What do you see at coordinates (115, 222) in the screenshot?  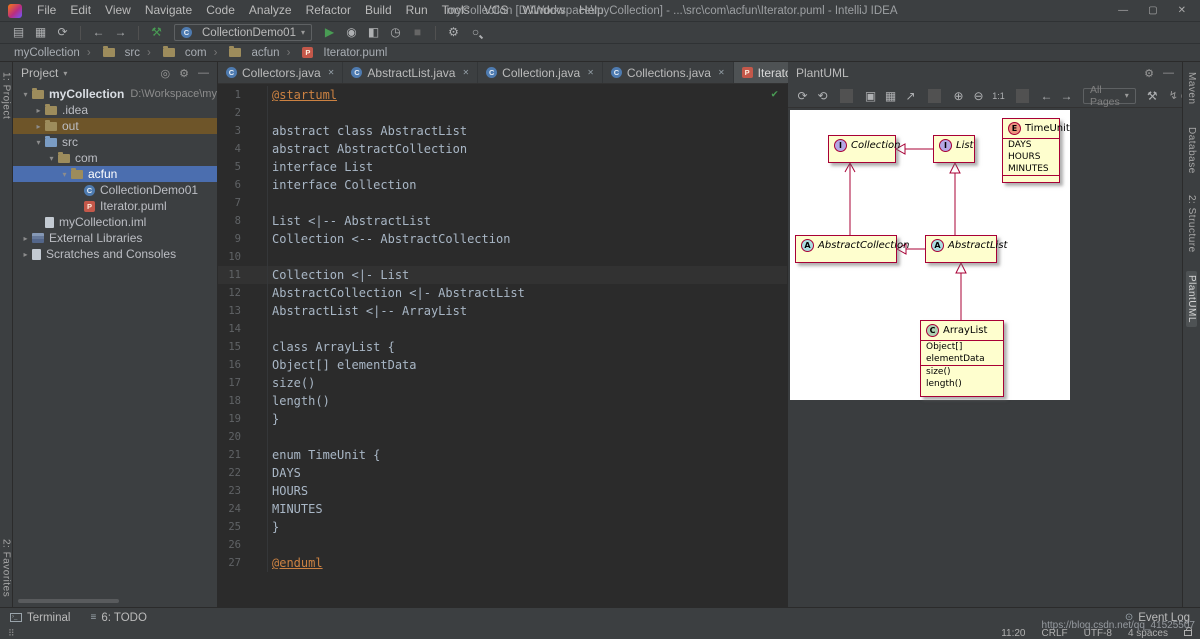 I see `tree-row: myCollection.iml` at bounding box center [115, 222].